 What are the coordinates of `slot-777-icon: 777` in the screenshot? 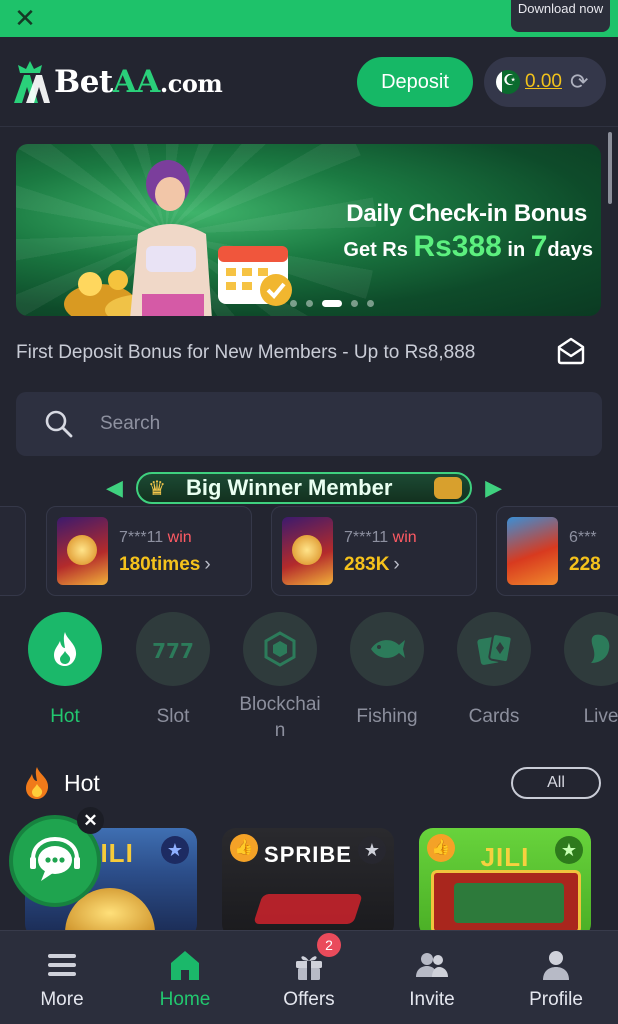 It's located at (173, 651).